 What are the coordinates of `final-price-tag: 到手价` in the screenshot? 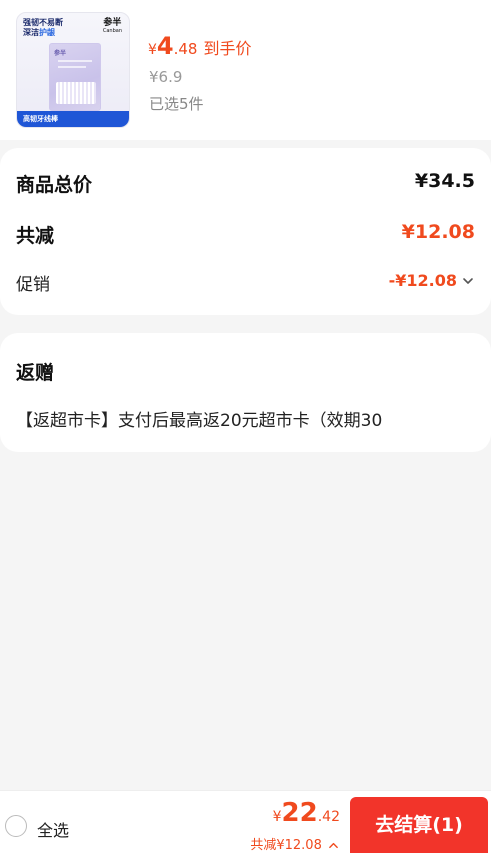 It's located at (227, 48).